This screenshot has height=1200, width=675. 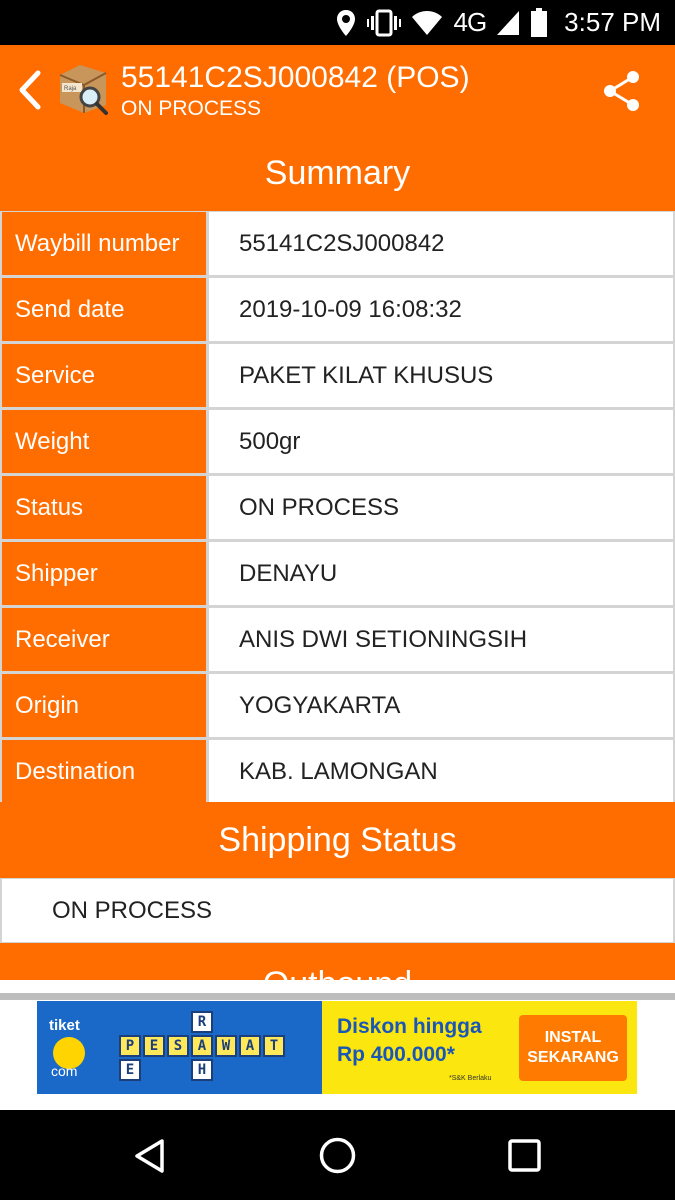 I want to click on summary-row-send-date: Send date 2019-10-09 16:08:32, so click(x=337, y=310).